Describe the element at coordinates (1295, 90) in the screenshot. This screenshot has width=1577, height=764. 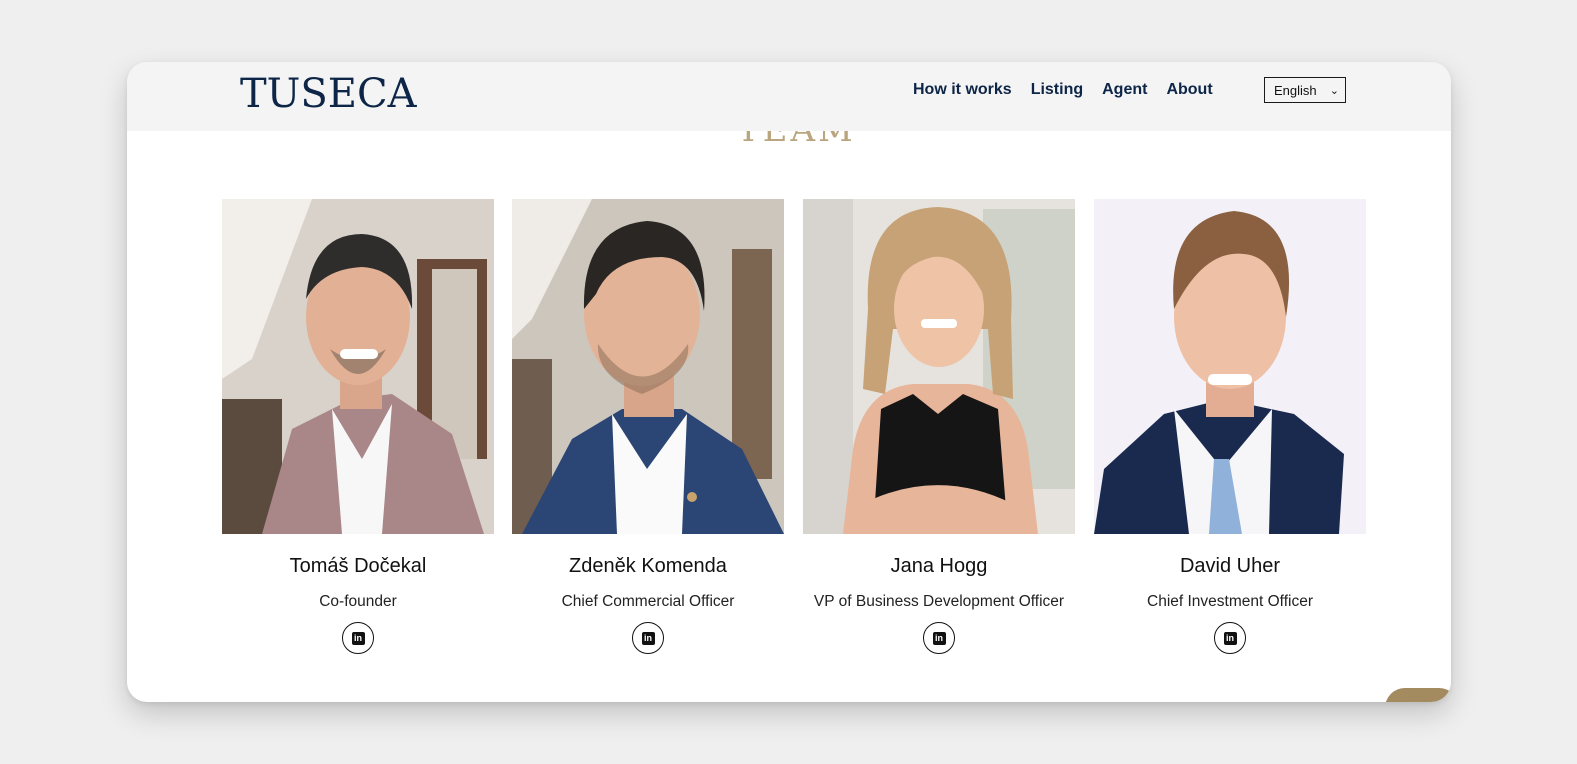
I see `language-selected: English` at that location.